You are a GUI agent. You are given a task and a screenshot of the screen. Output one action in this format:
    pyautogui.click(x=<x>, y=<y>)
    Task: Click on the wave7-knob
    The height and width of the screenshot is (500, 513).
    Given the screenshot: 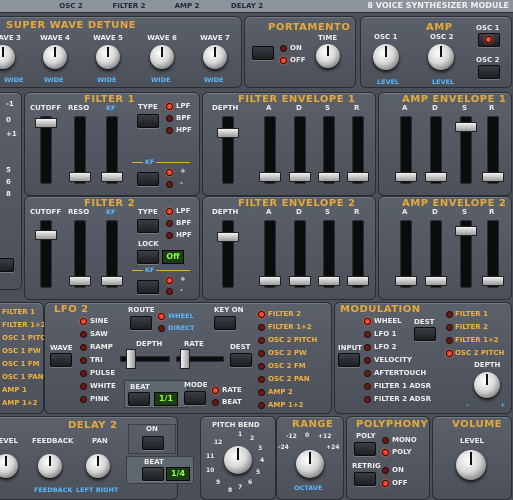 What is the action you would take?
    pyautogui.click(x=215, y=57)
    